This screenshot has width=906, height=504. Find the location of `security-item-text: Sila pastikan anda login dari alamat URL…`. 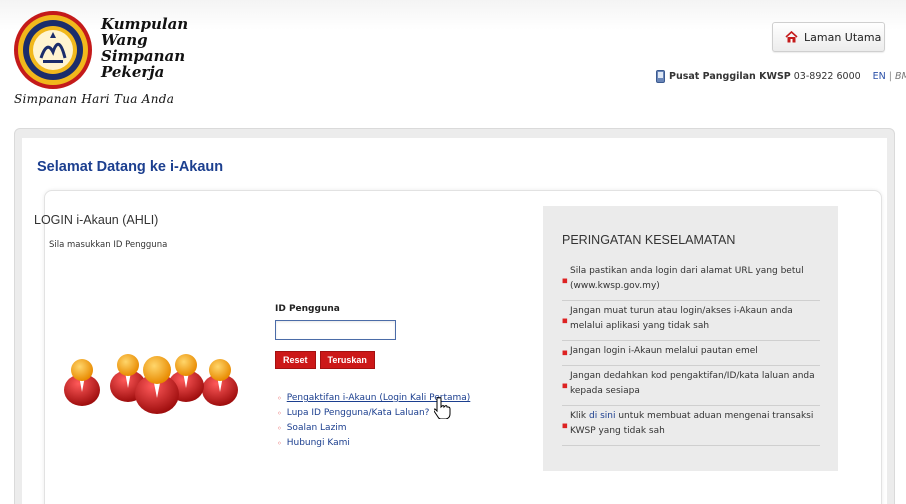

security-item-text: Sila pastikan anda login dari alamat URL… is located at coordinates (687, 278).